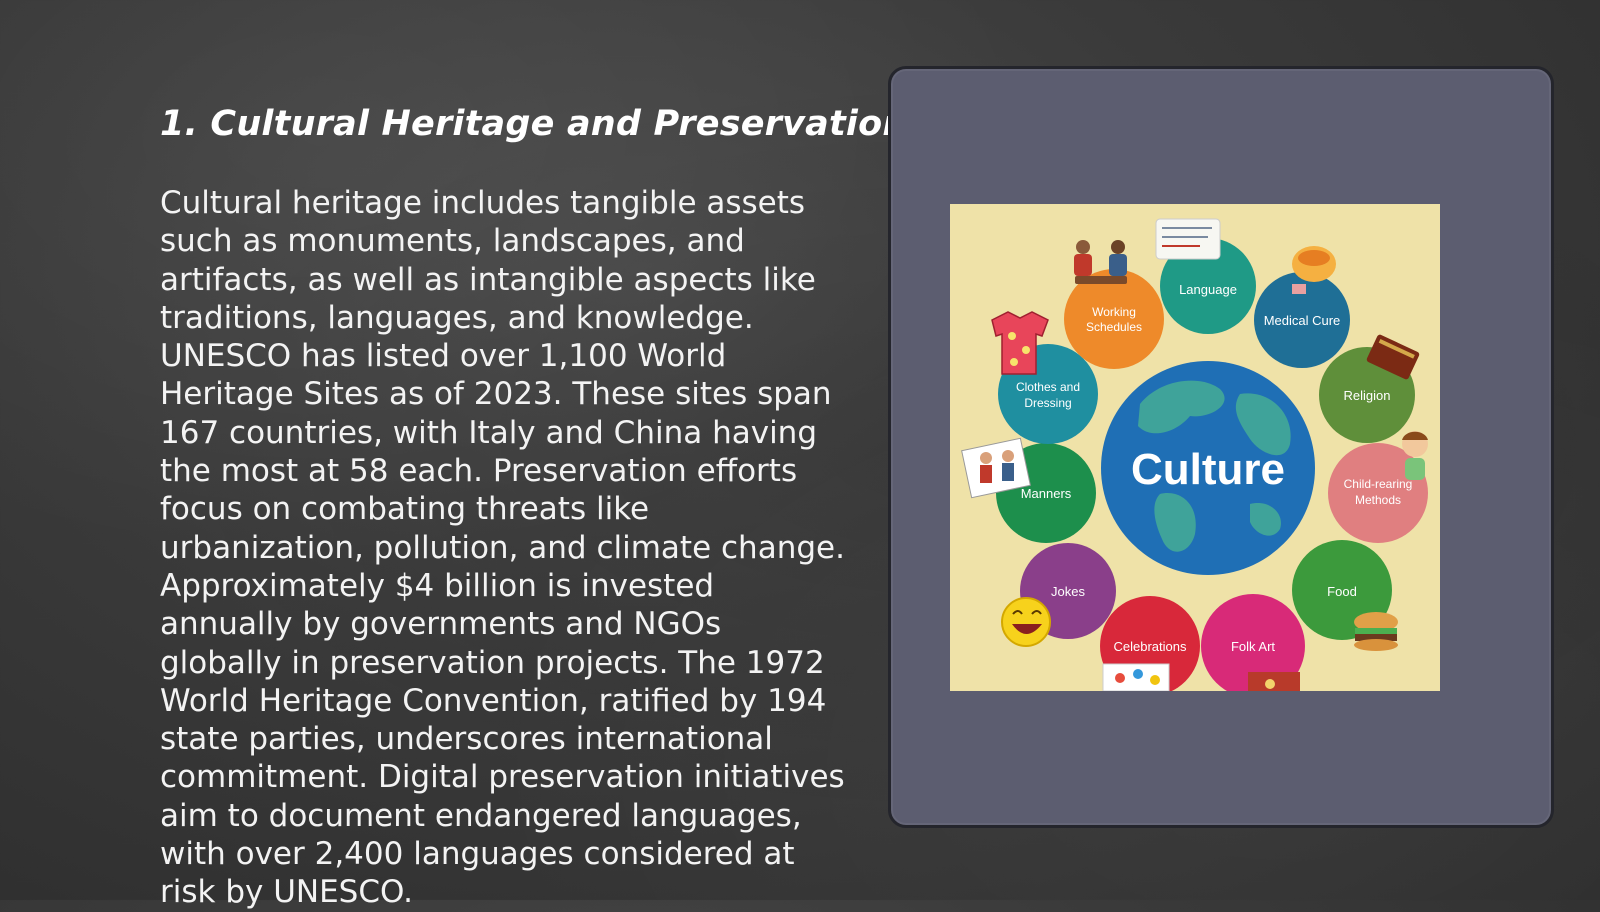 The height and width of the screenshot is (912, 1600). I want to click on svg-text: Food, so click(1342, 591).